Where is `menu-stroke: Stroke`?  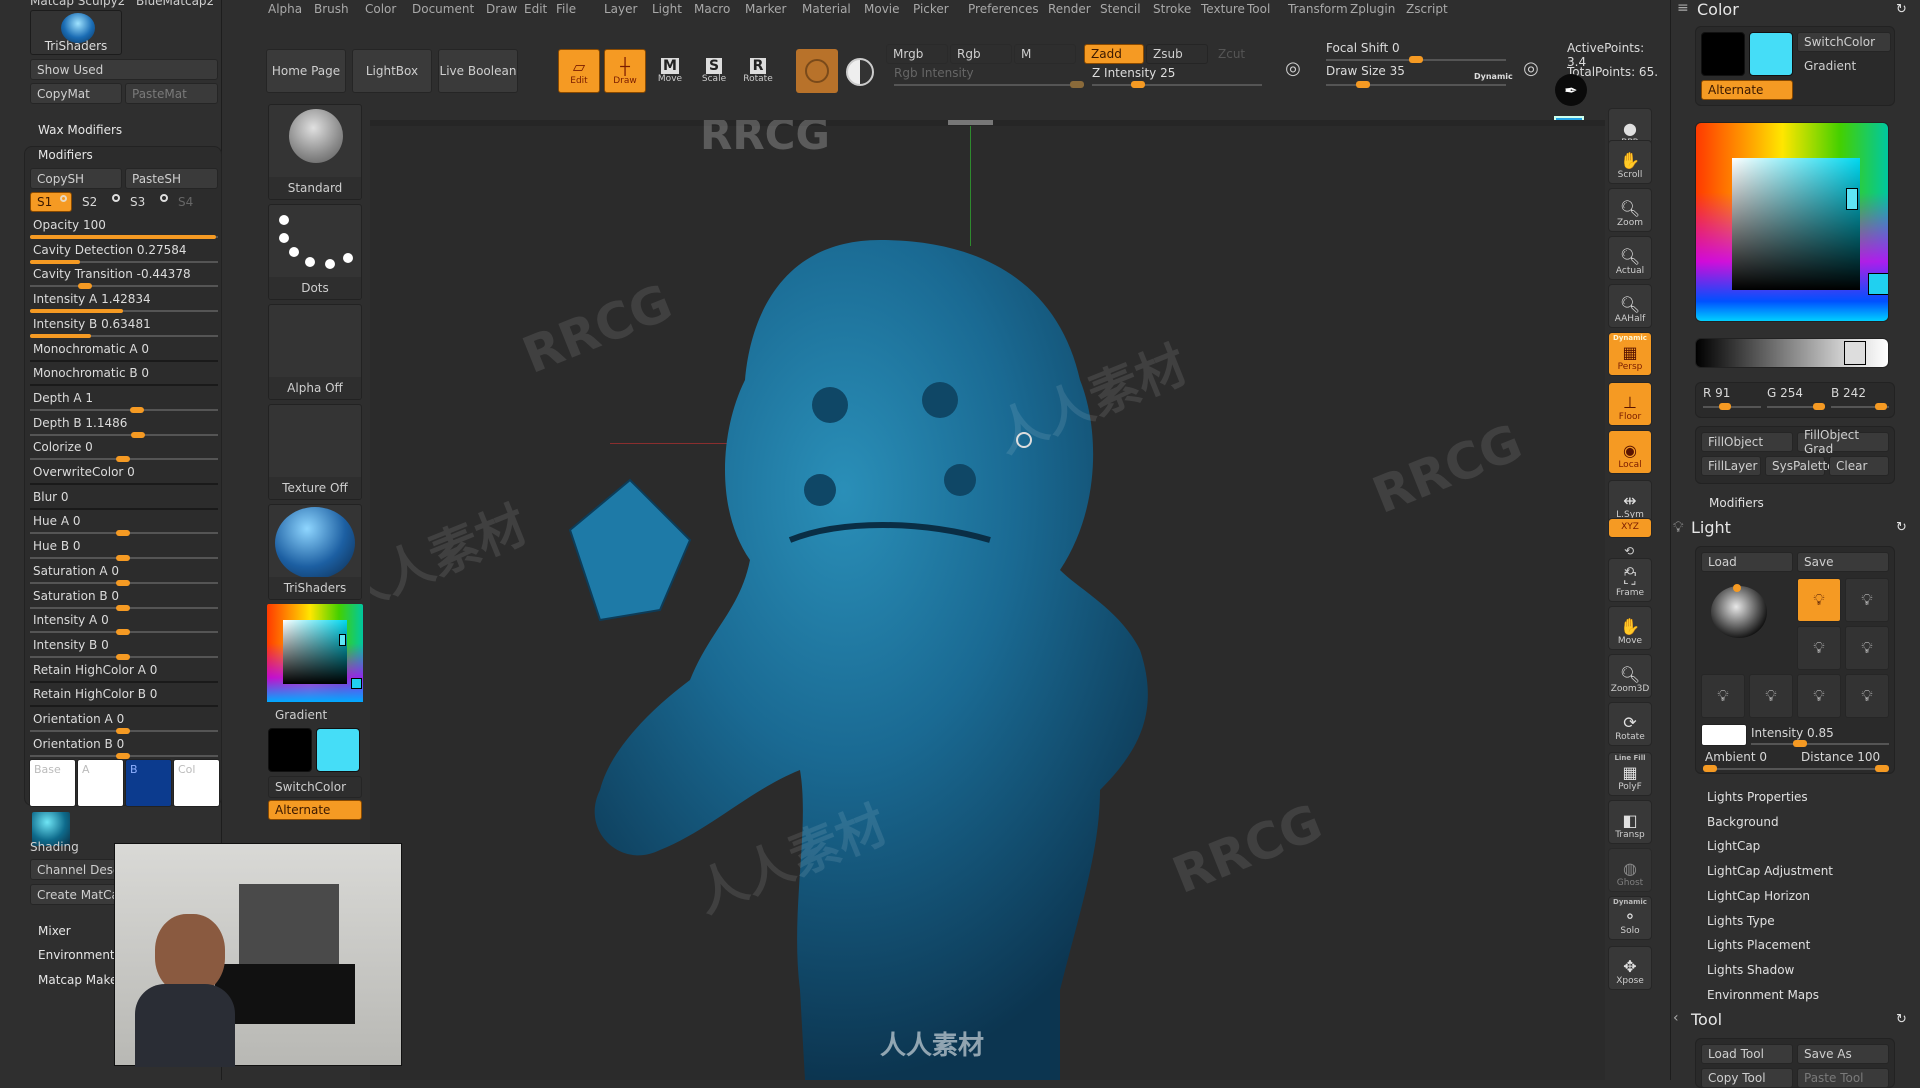
menu-stroke: Stroke is located at coordinates (1172, 11).